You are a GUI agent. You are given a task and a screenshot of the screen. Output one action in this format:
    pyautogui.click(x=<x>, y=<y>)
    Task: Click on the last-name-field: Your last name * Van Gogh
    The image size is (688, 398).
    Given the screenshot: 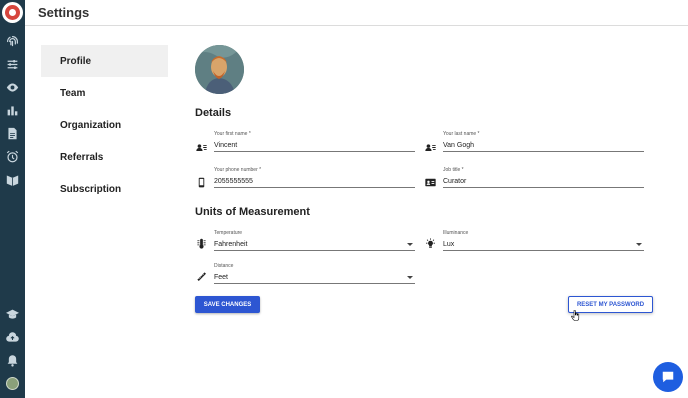 What is the action you would take?
    pyautogui.click(x=543, y=141)
    